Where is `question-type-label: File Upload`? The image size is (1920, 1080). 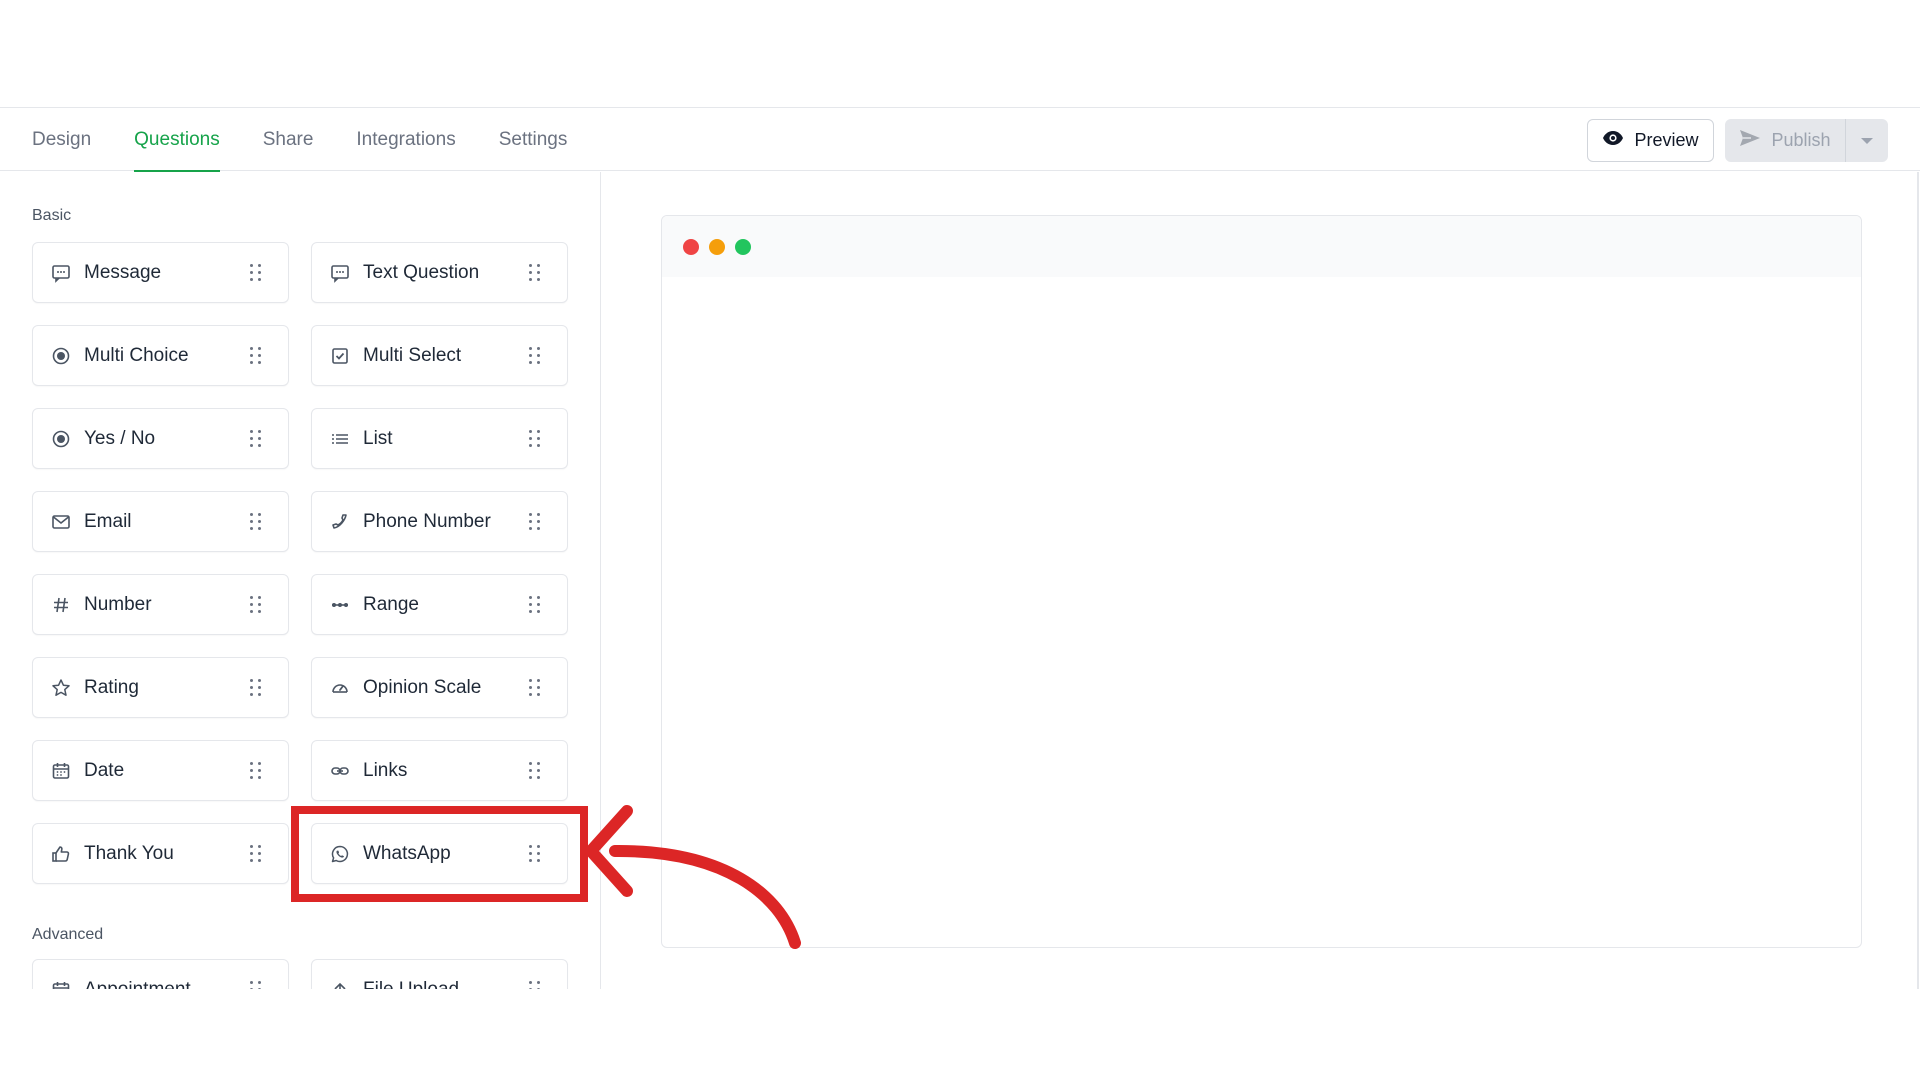 question-type-label: File Upload is located at coordinates (411, 984).